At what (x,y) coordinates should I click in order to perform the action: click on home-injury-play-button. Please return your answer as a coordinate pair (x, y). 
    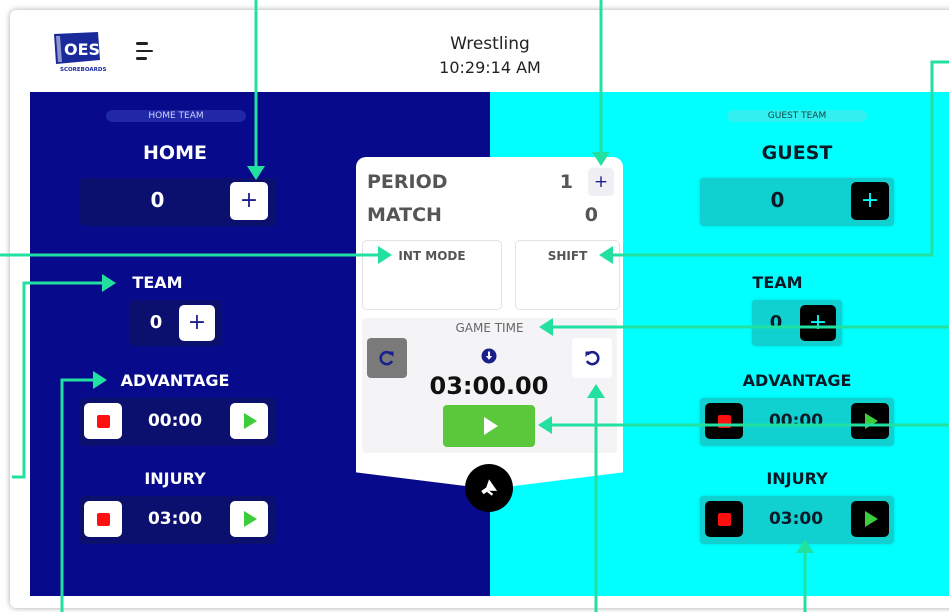
    Looking at the image, I should click on (249, 519).